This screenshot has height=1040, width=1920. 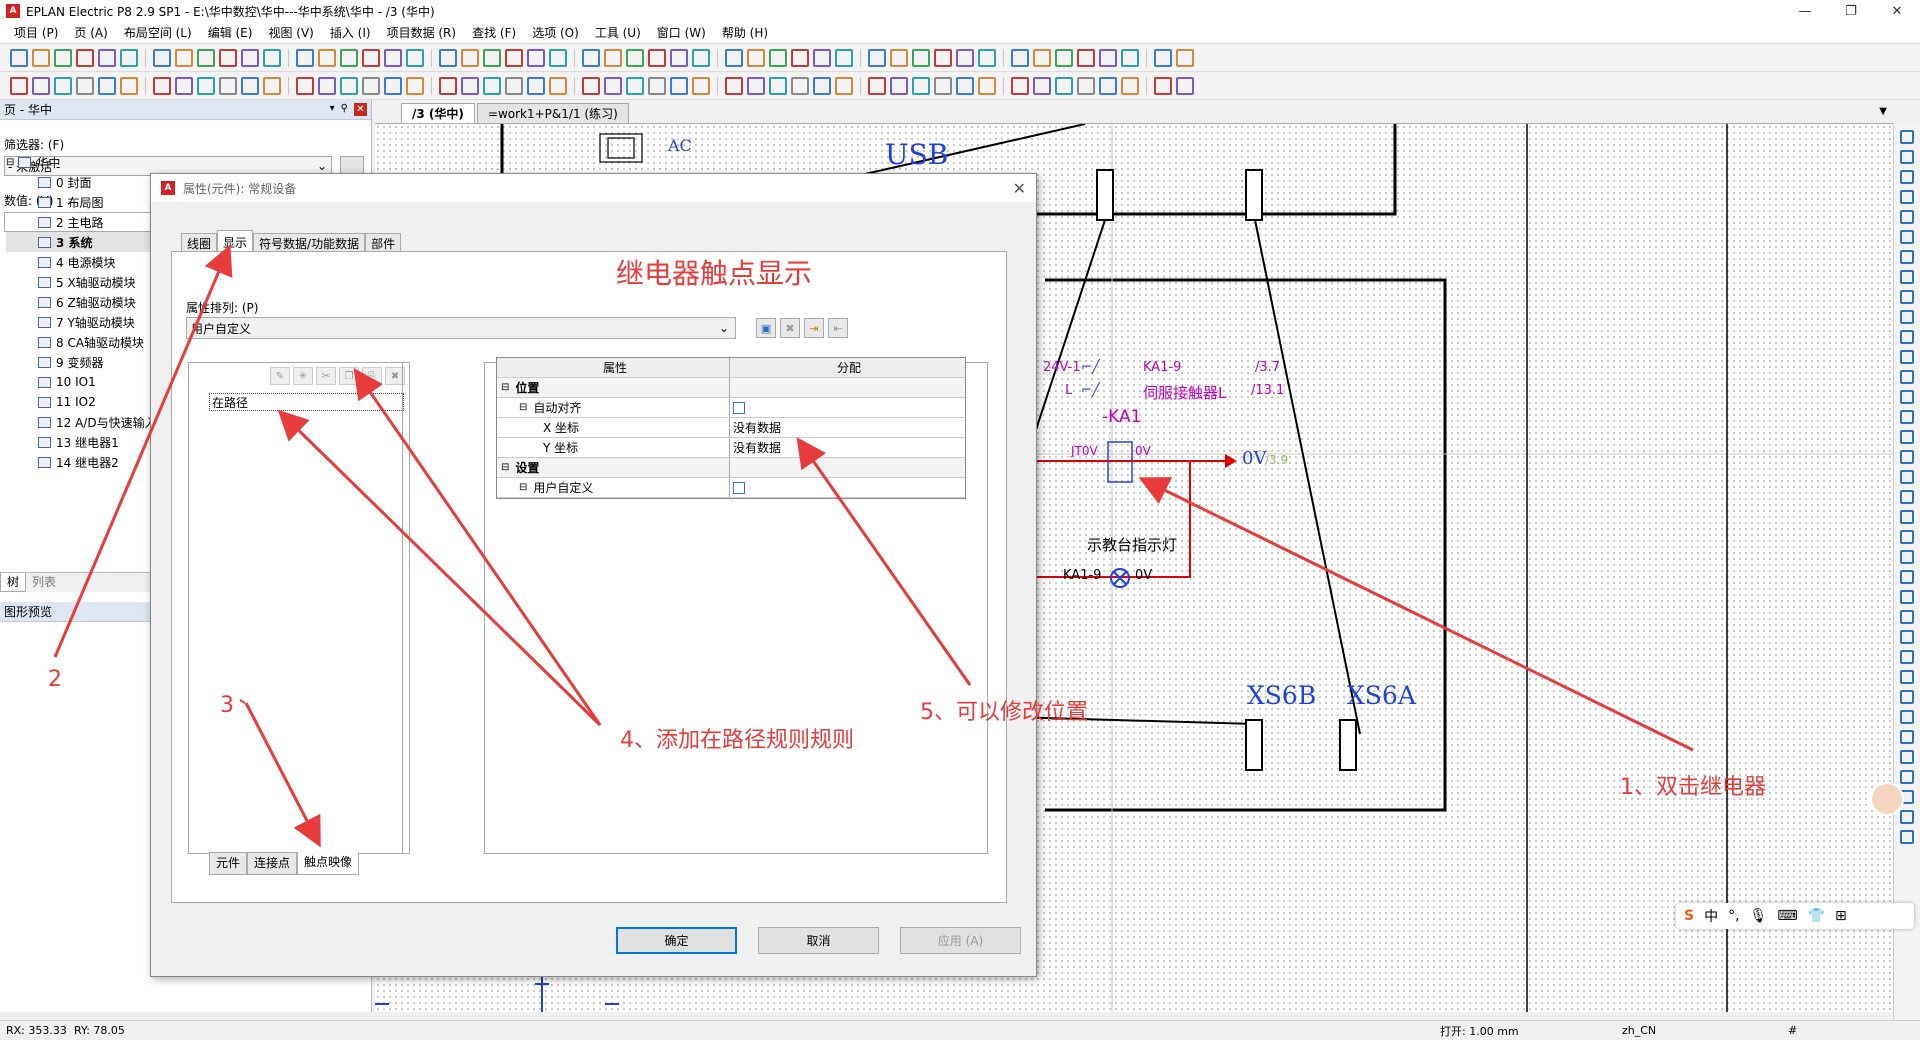 What do you see at coordinates (1759, 916) in the screenshot?
I see `microphone-icon: 🎙` at bounding box center [1759, 916].